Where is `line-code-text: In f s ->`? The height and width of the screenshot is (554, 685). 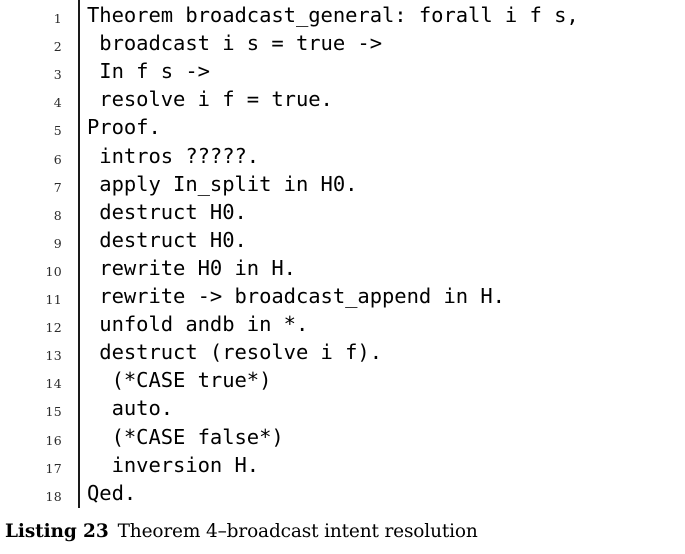
line-code-text: In f s -> is located at coordinates (148, 71).